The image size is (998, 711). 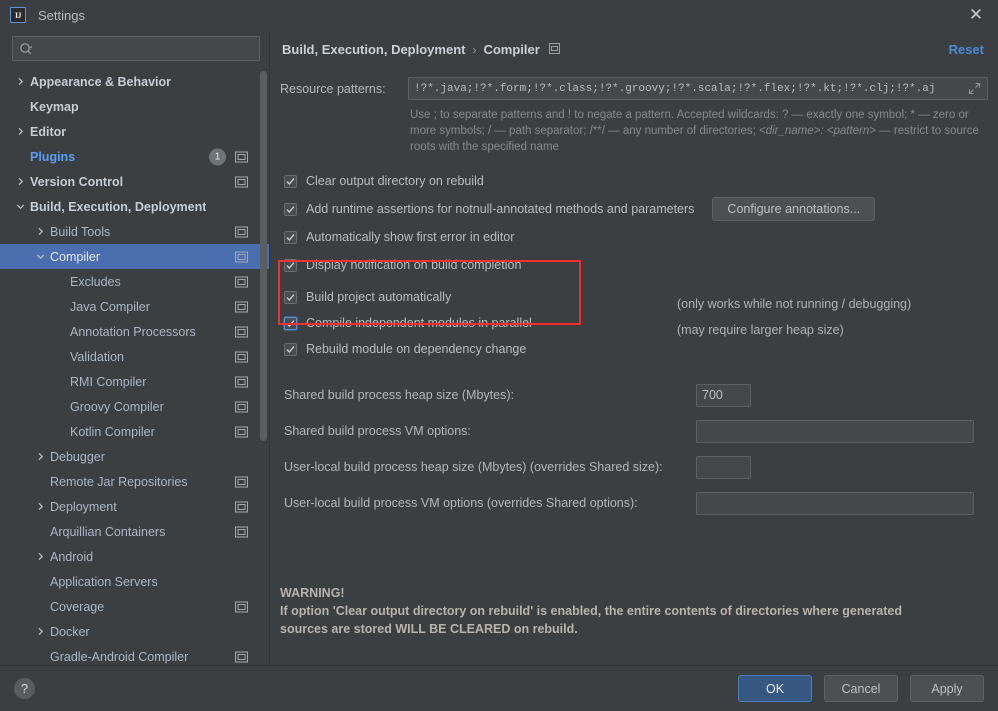 I want to click on close-icon: ✕, so click(x=976, y=15).